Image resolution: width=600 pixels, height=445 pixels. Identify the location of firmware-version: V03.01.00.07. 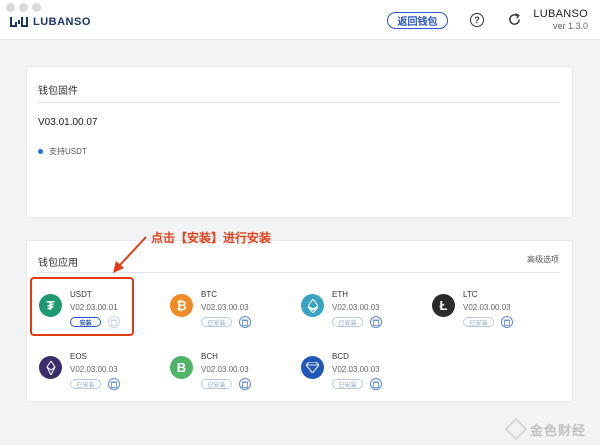
(68, 122).